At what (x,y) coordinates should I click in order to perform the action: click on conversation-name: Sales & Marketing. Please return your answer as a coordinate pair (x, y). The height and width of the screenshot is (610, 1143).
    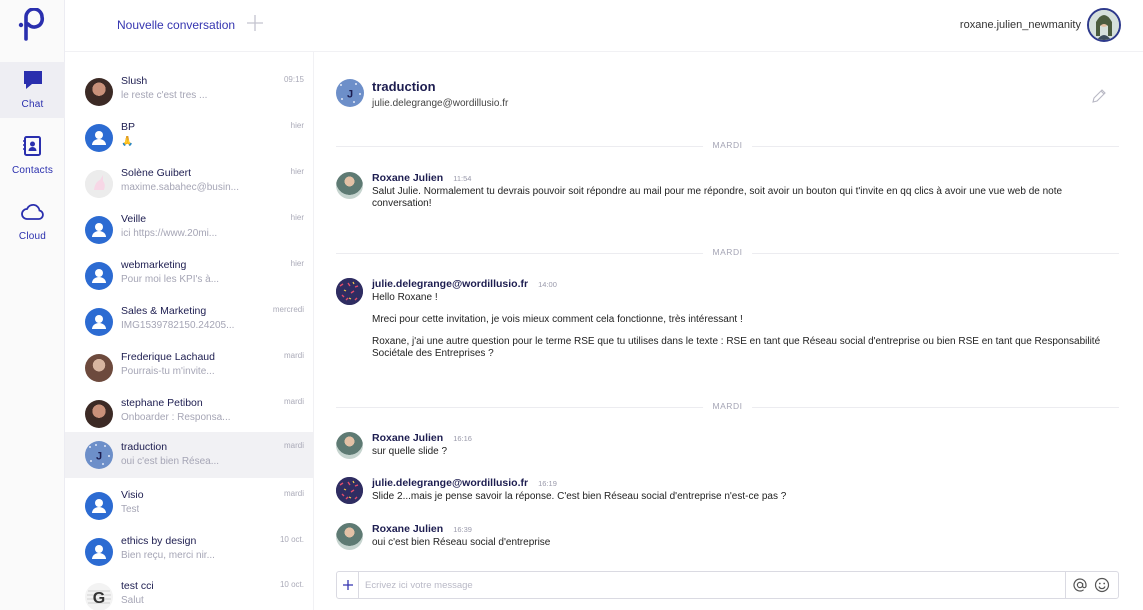
    Looking at the image, I should click on (164, 311).